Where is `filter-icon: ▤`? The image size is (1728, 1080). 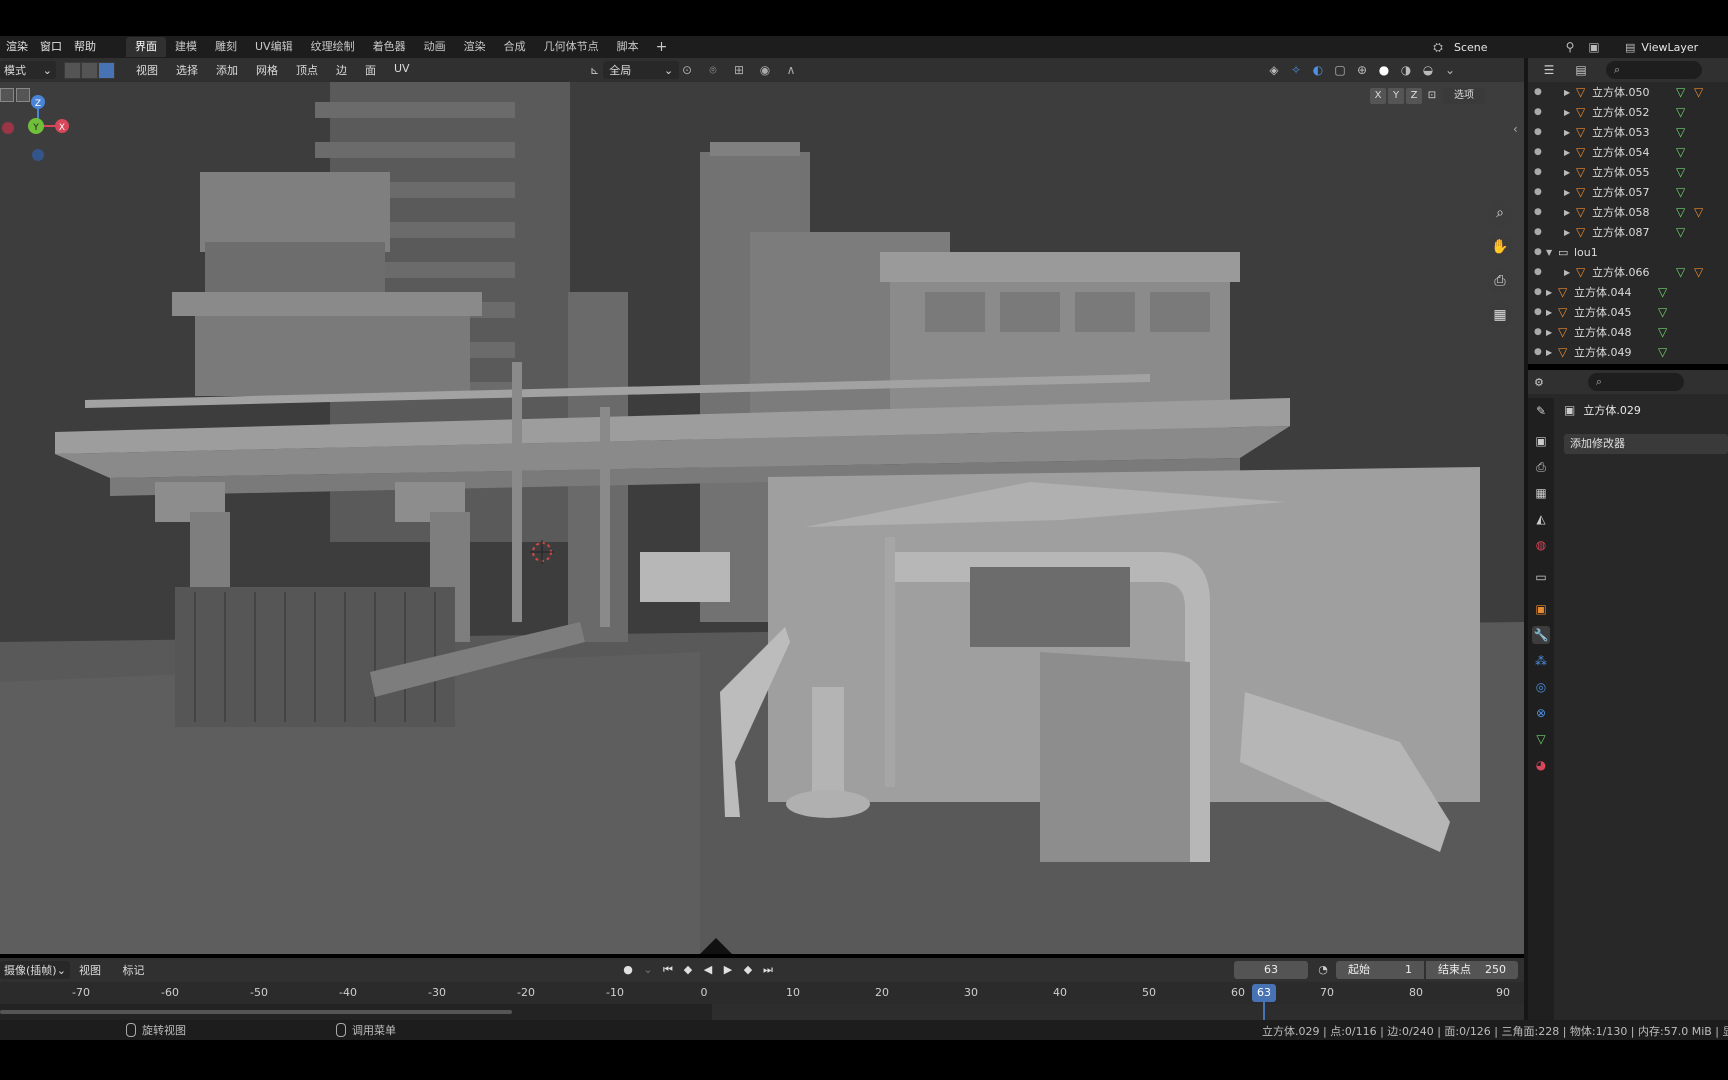
filter-icon: ▤ is located at coordinates (1581, 70).